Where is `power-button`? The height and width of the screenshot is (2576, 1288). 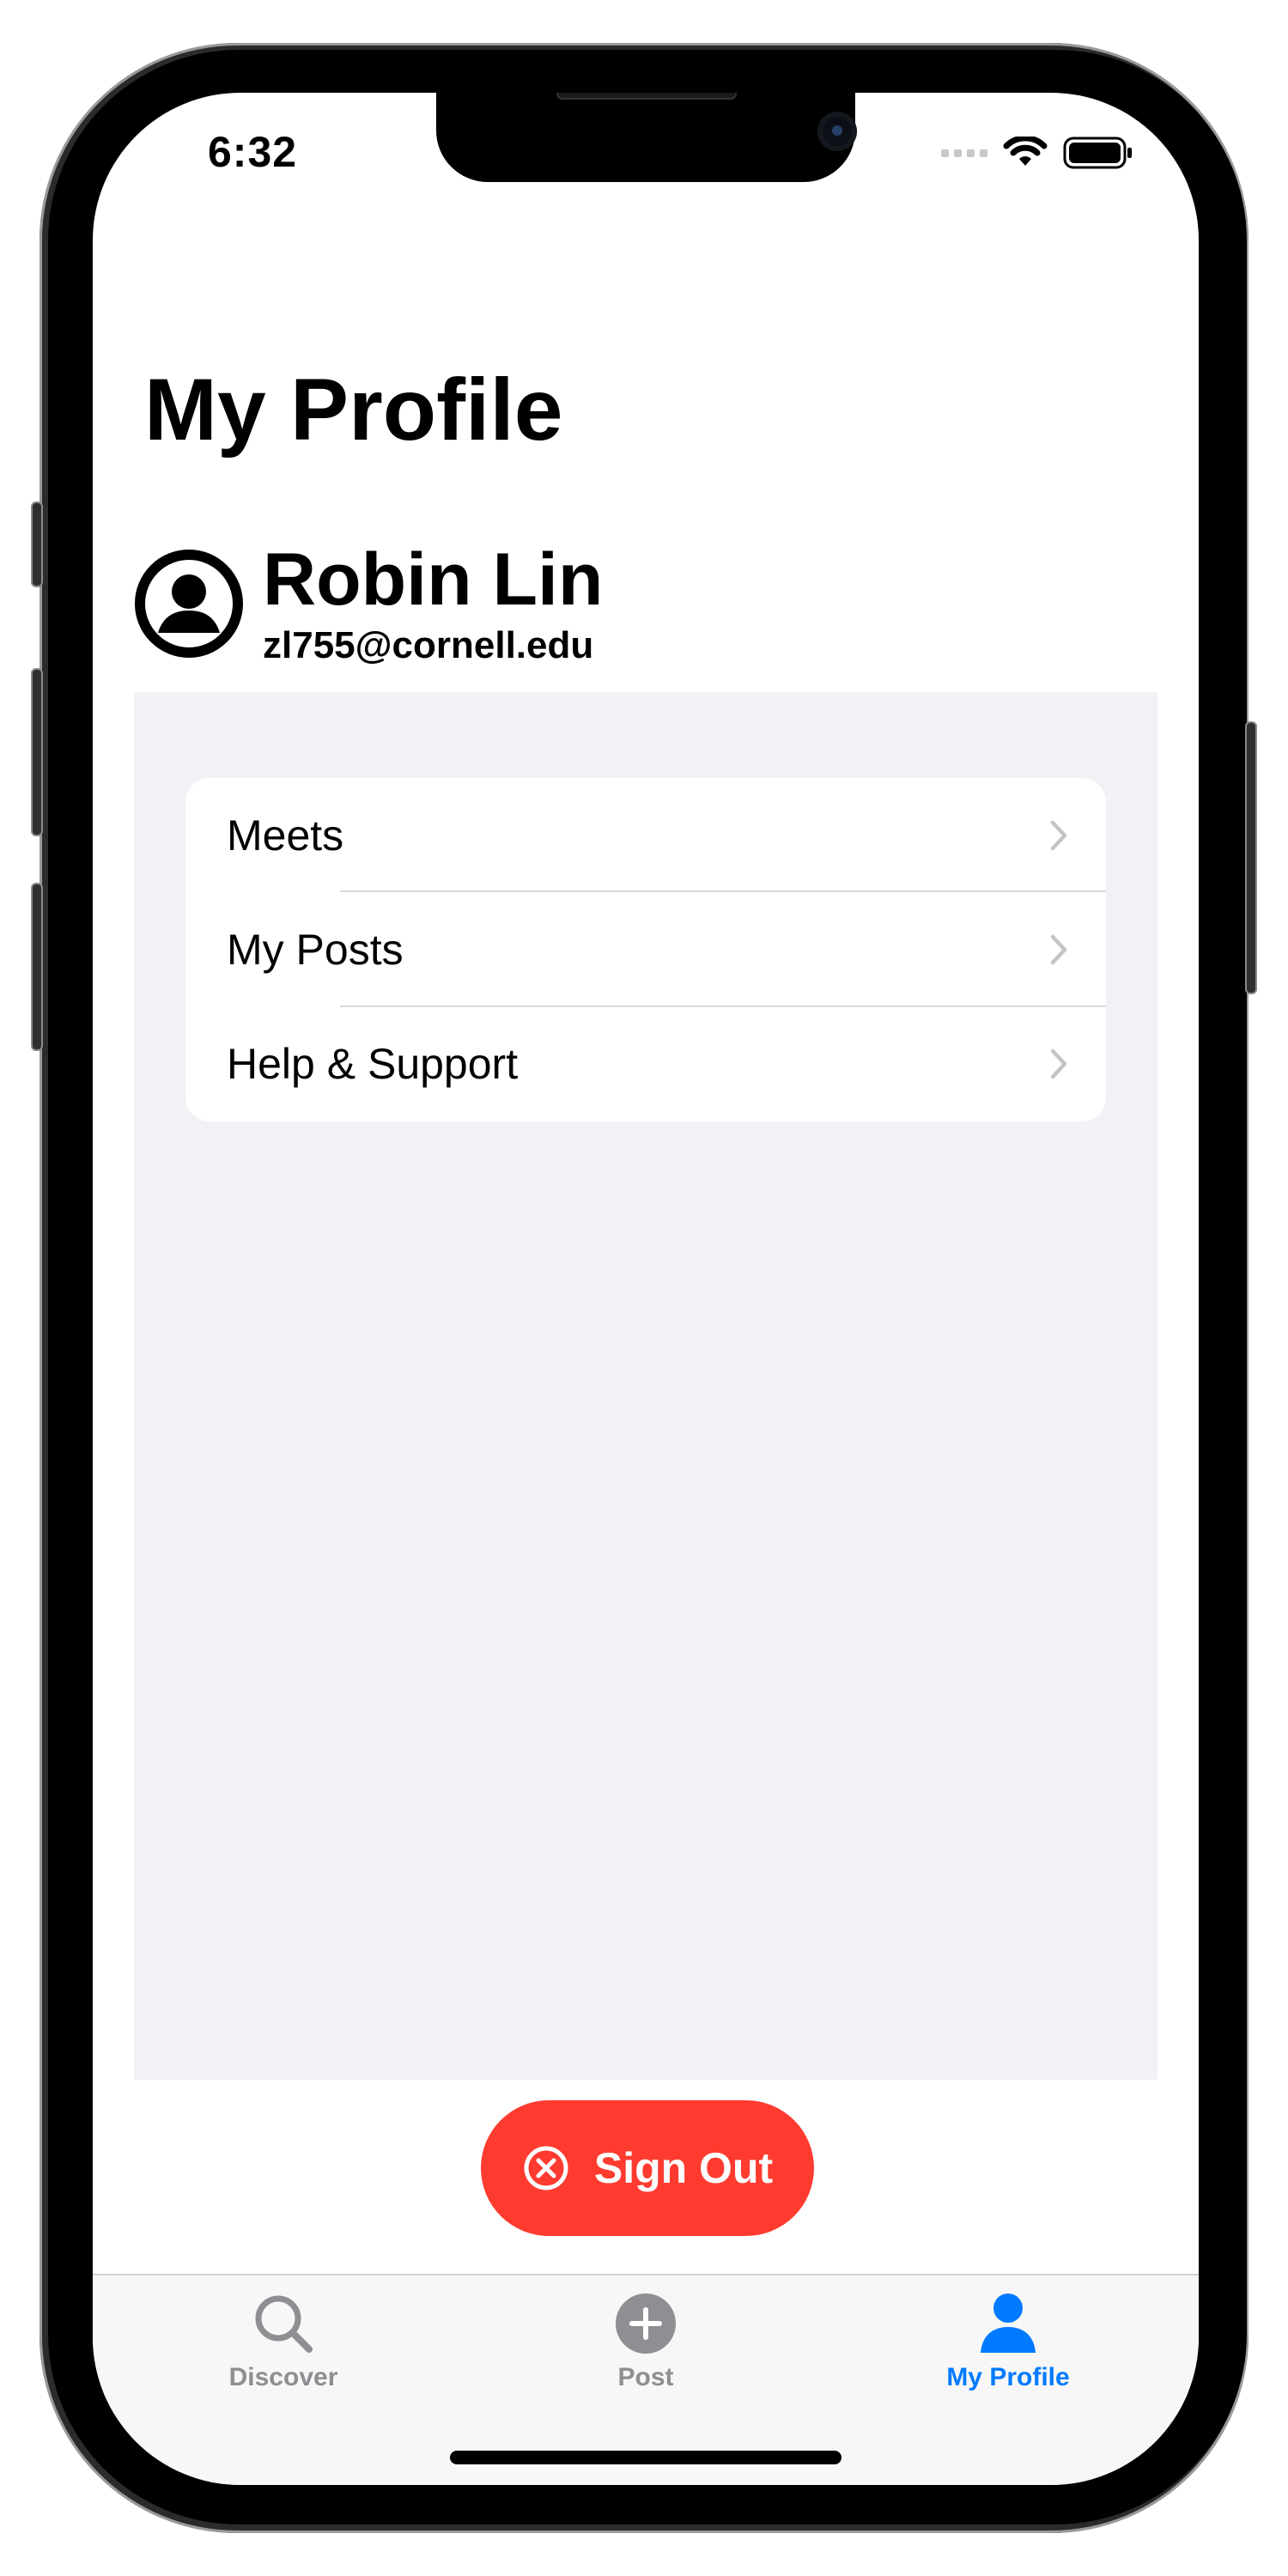
power-button is located at coordinates (1251, 857).